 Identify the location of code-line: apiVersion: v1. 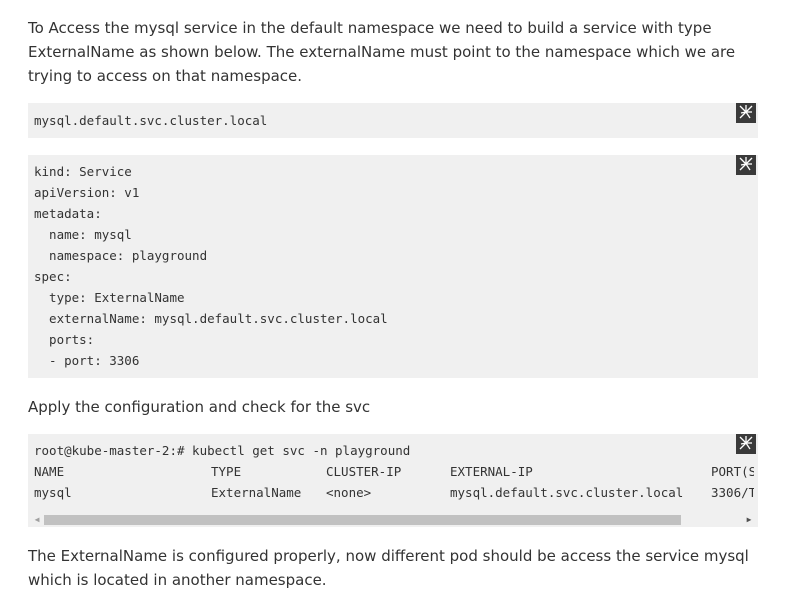
(87, 192).